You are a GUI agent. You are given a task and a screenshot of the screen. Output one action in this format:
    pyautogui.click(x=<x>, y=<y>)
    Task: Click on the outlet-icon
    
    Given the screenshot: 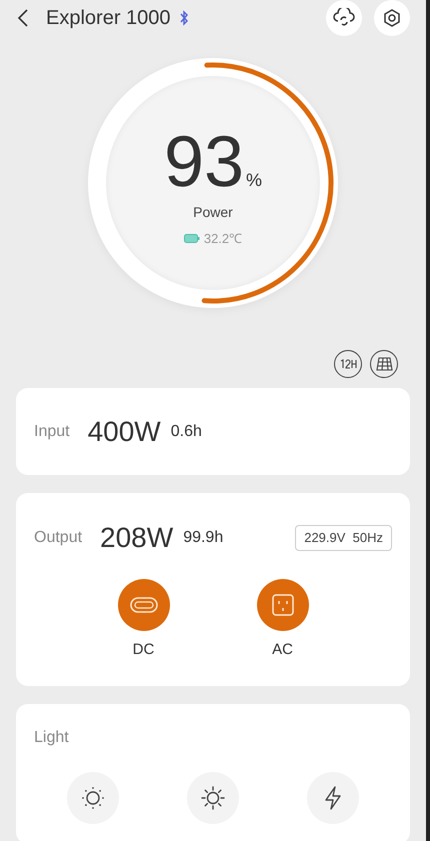 What is the action you would take?
    pyautogui.click(x=282, y=605)
    